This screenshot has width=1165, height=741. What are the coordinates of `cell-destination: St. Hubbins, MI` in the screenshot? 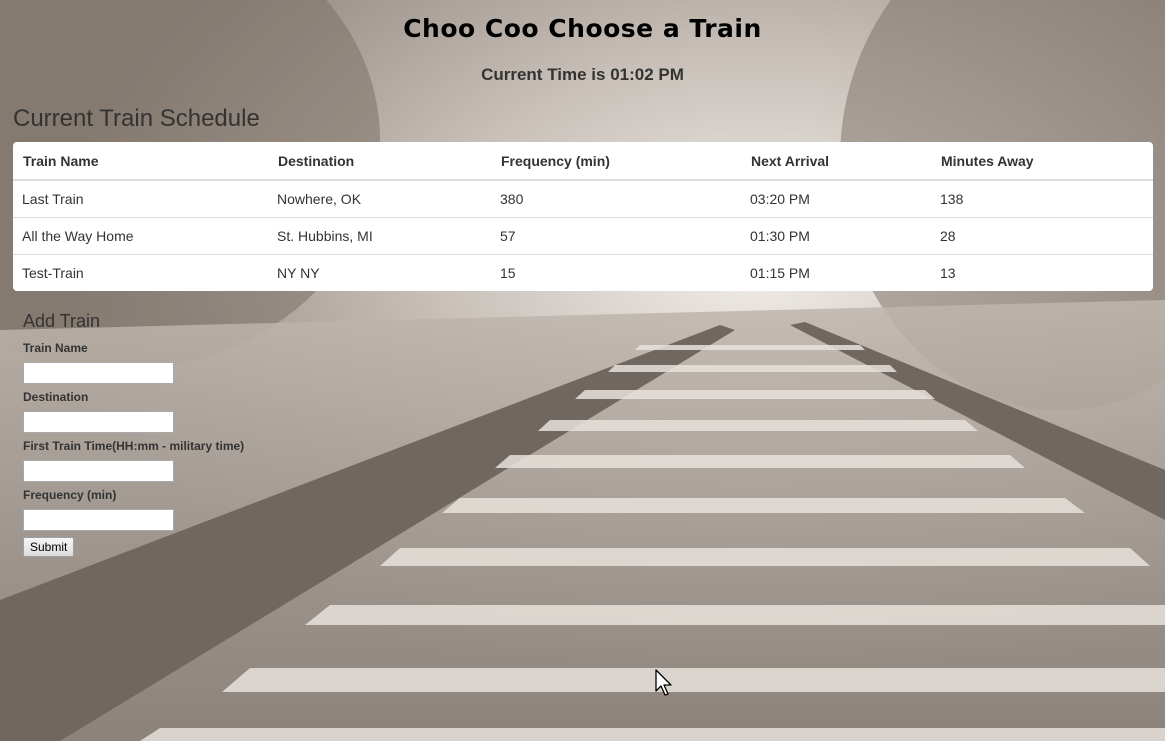 It's located at (379, 236).